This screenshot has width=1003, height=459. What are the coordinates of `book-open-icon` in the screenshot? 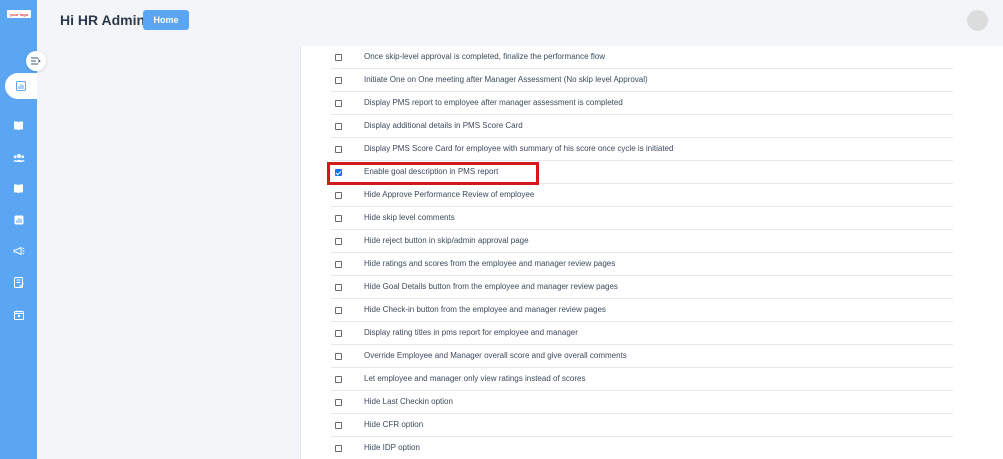 It's located at (18, 188).